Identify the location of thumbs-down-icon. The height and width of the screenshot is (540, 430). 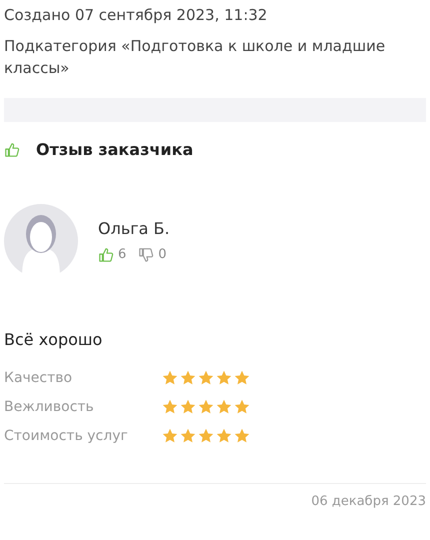
(146, 254).